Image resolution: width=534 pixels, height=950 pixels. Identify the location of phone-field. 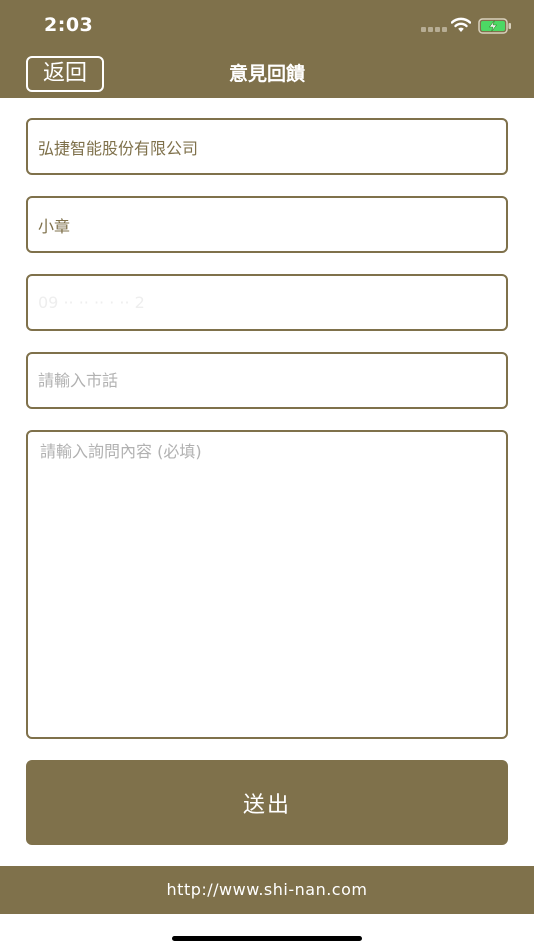
(267, 380).